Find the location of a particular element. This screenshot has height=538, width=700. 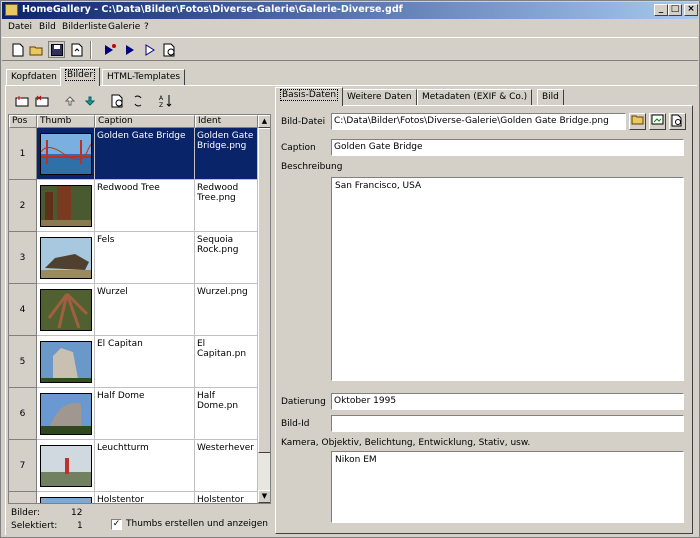

preview-image-icon is located at coordinates (117, 100).